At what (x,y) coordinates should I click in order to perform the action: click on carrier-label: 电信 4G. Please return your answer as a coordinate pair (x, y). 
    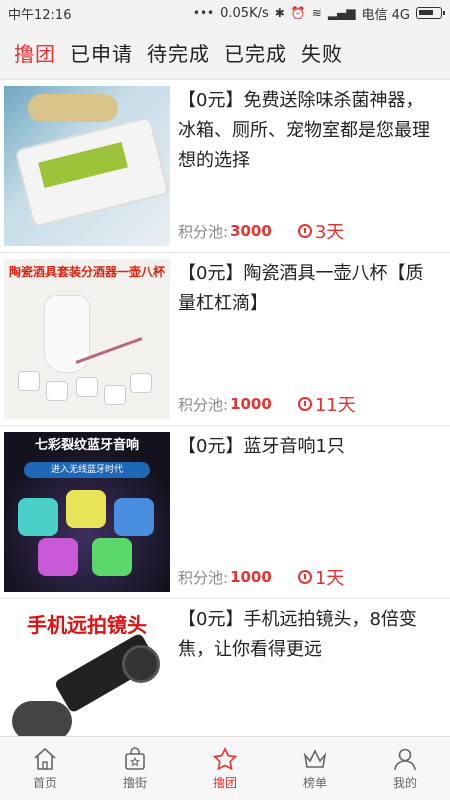
    Looking at the image, I should click on (385, 15).